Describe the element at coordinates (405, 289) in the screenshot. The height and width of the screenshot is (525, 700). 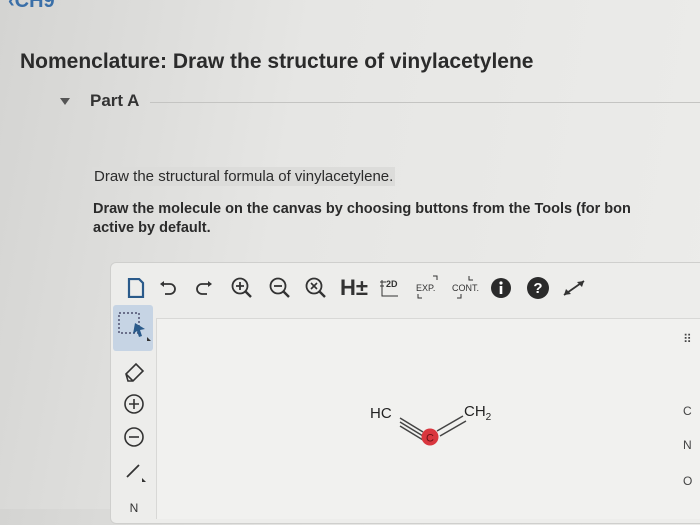
I see `editor-toolbar: H± 2D EXP. CONT. ?` at that location.